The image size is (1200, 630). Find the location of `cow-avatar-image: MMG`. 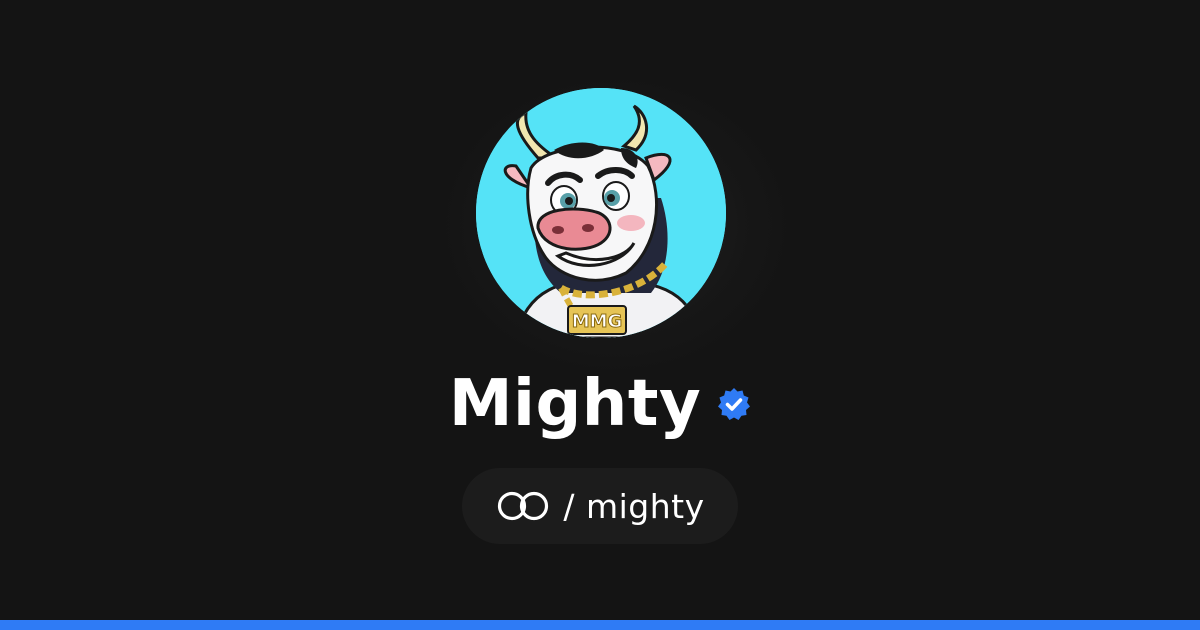

cow-avatar-image: MMG is located at coordinates (601, 213).